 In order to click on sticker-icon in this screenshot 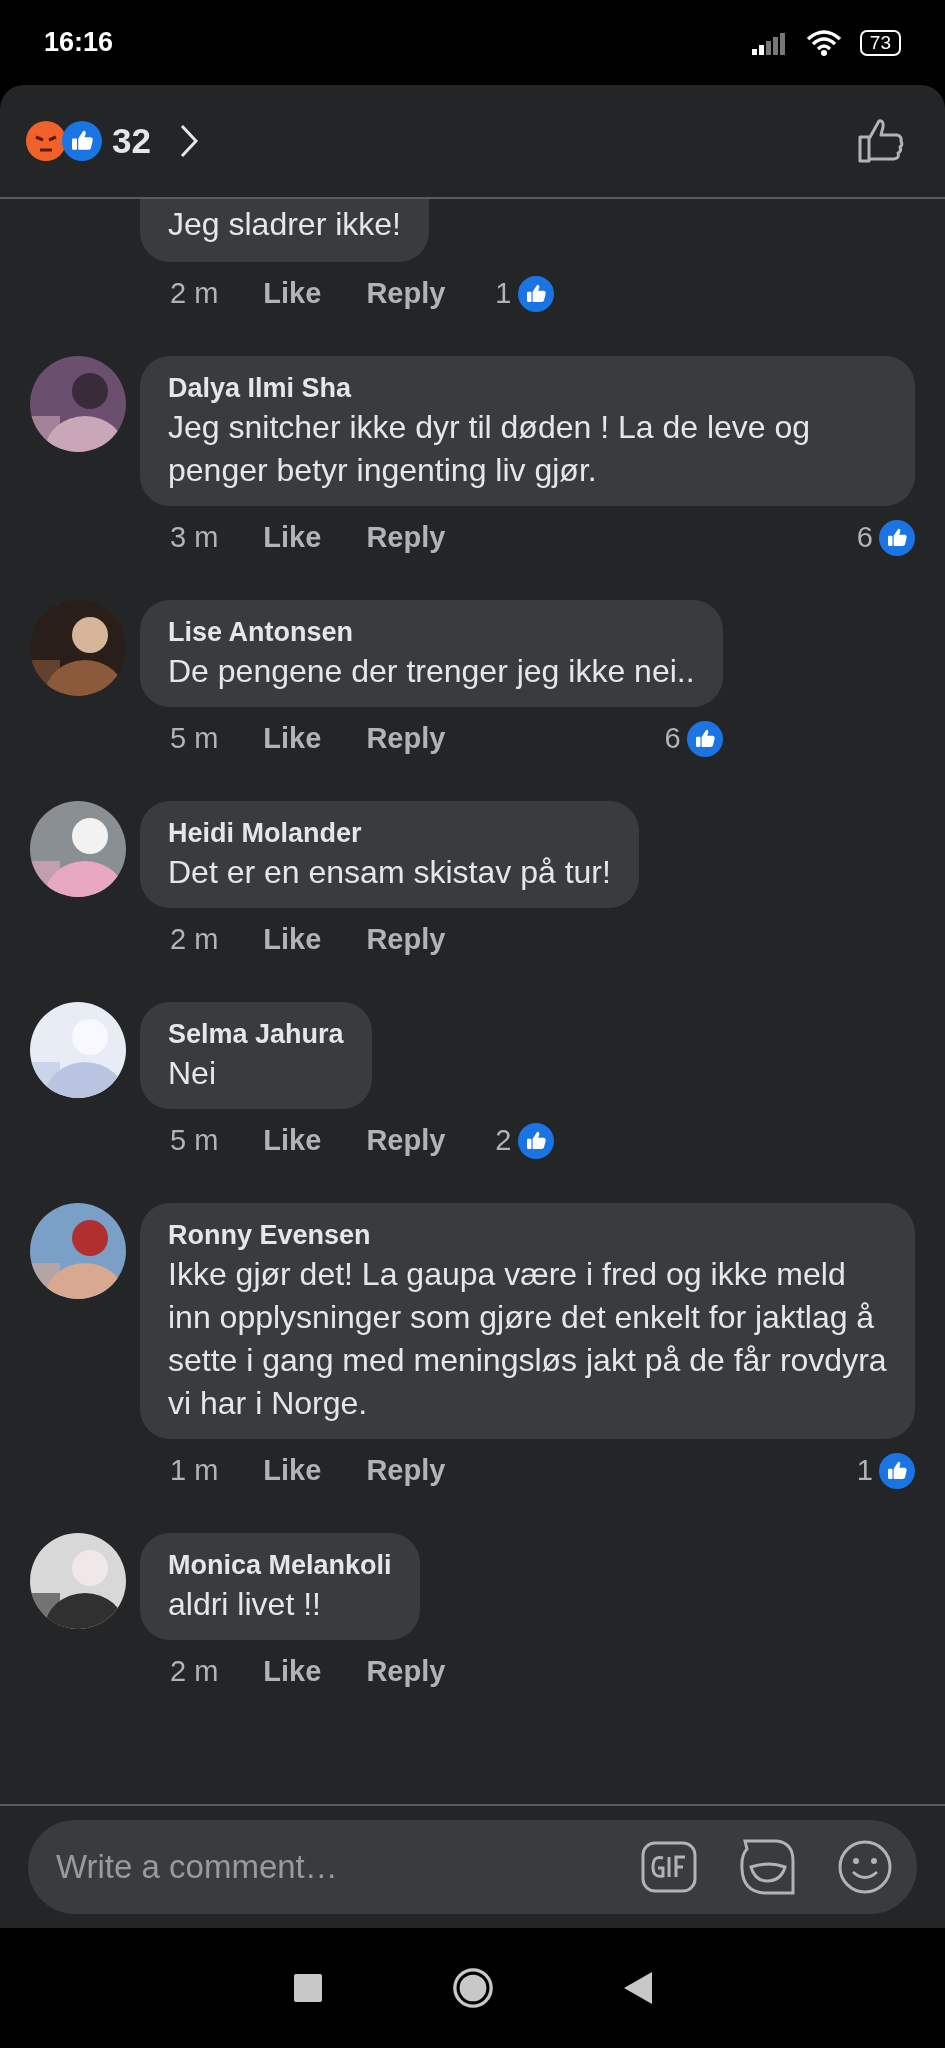, I will do `click(767, 1867)`.